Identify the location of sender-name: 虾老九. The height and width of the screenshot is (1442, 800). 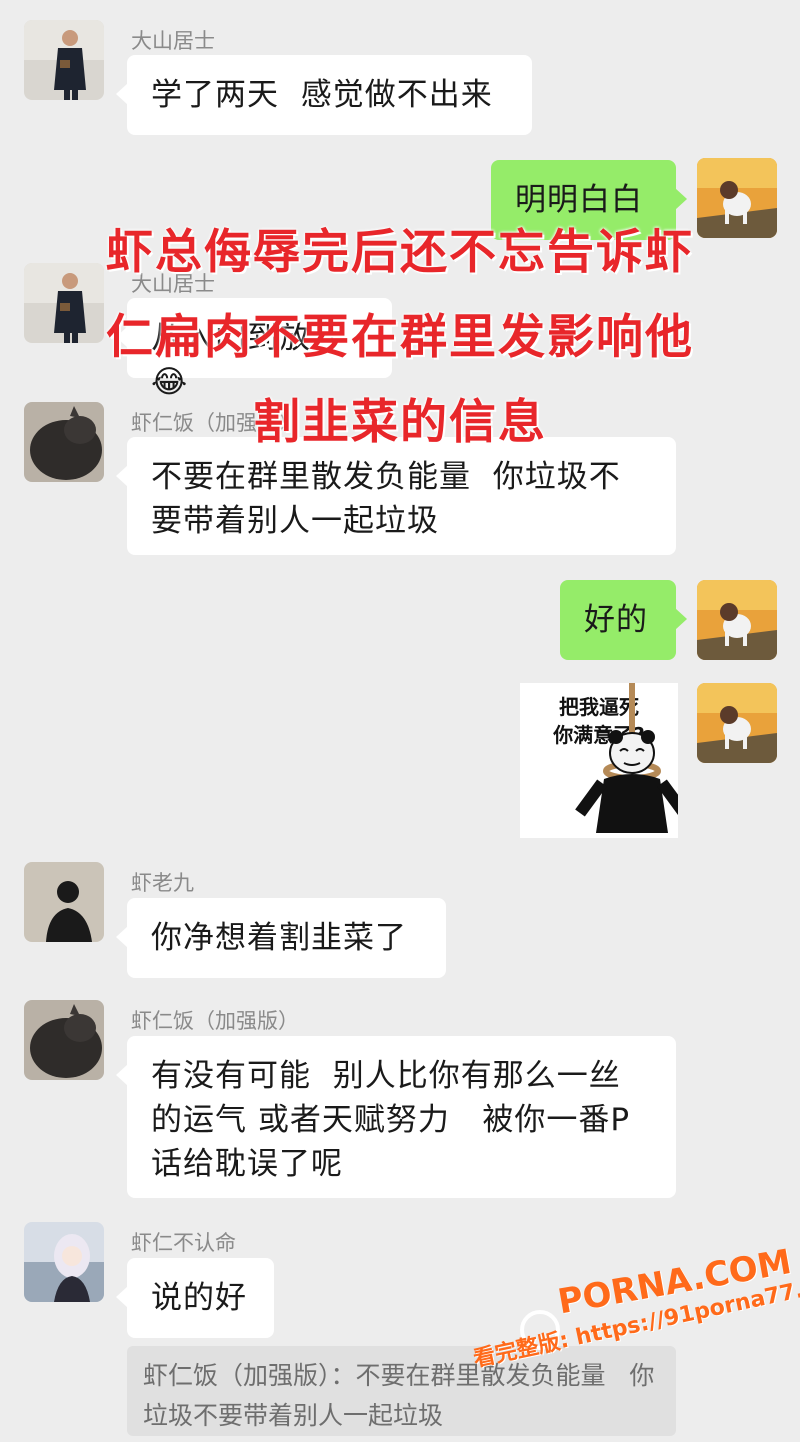
(162, 883).